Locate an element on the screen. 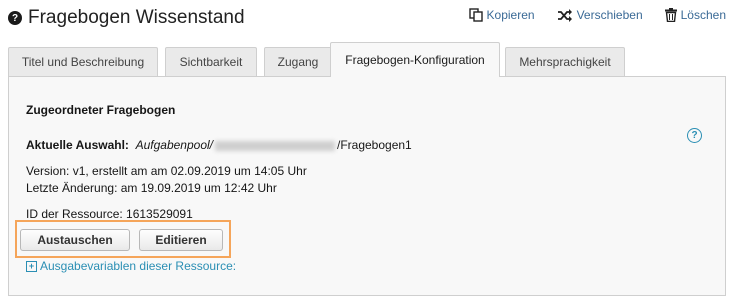  copy-action: Kopieren is located at coordinates (501, 15).